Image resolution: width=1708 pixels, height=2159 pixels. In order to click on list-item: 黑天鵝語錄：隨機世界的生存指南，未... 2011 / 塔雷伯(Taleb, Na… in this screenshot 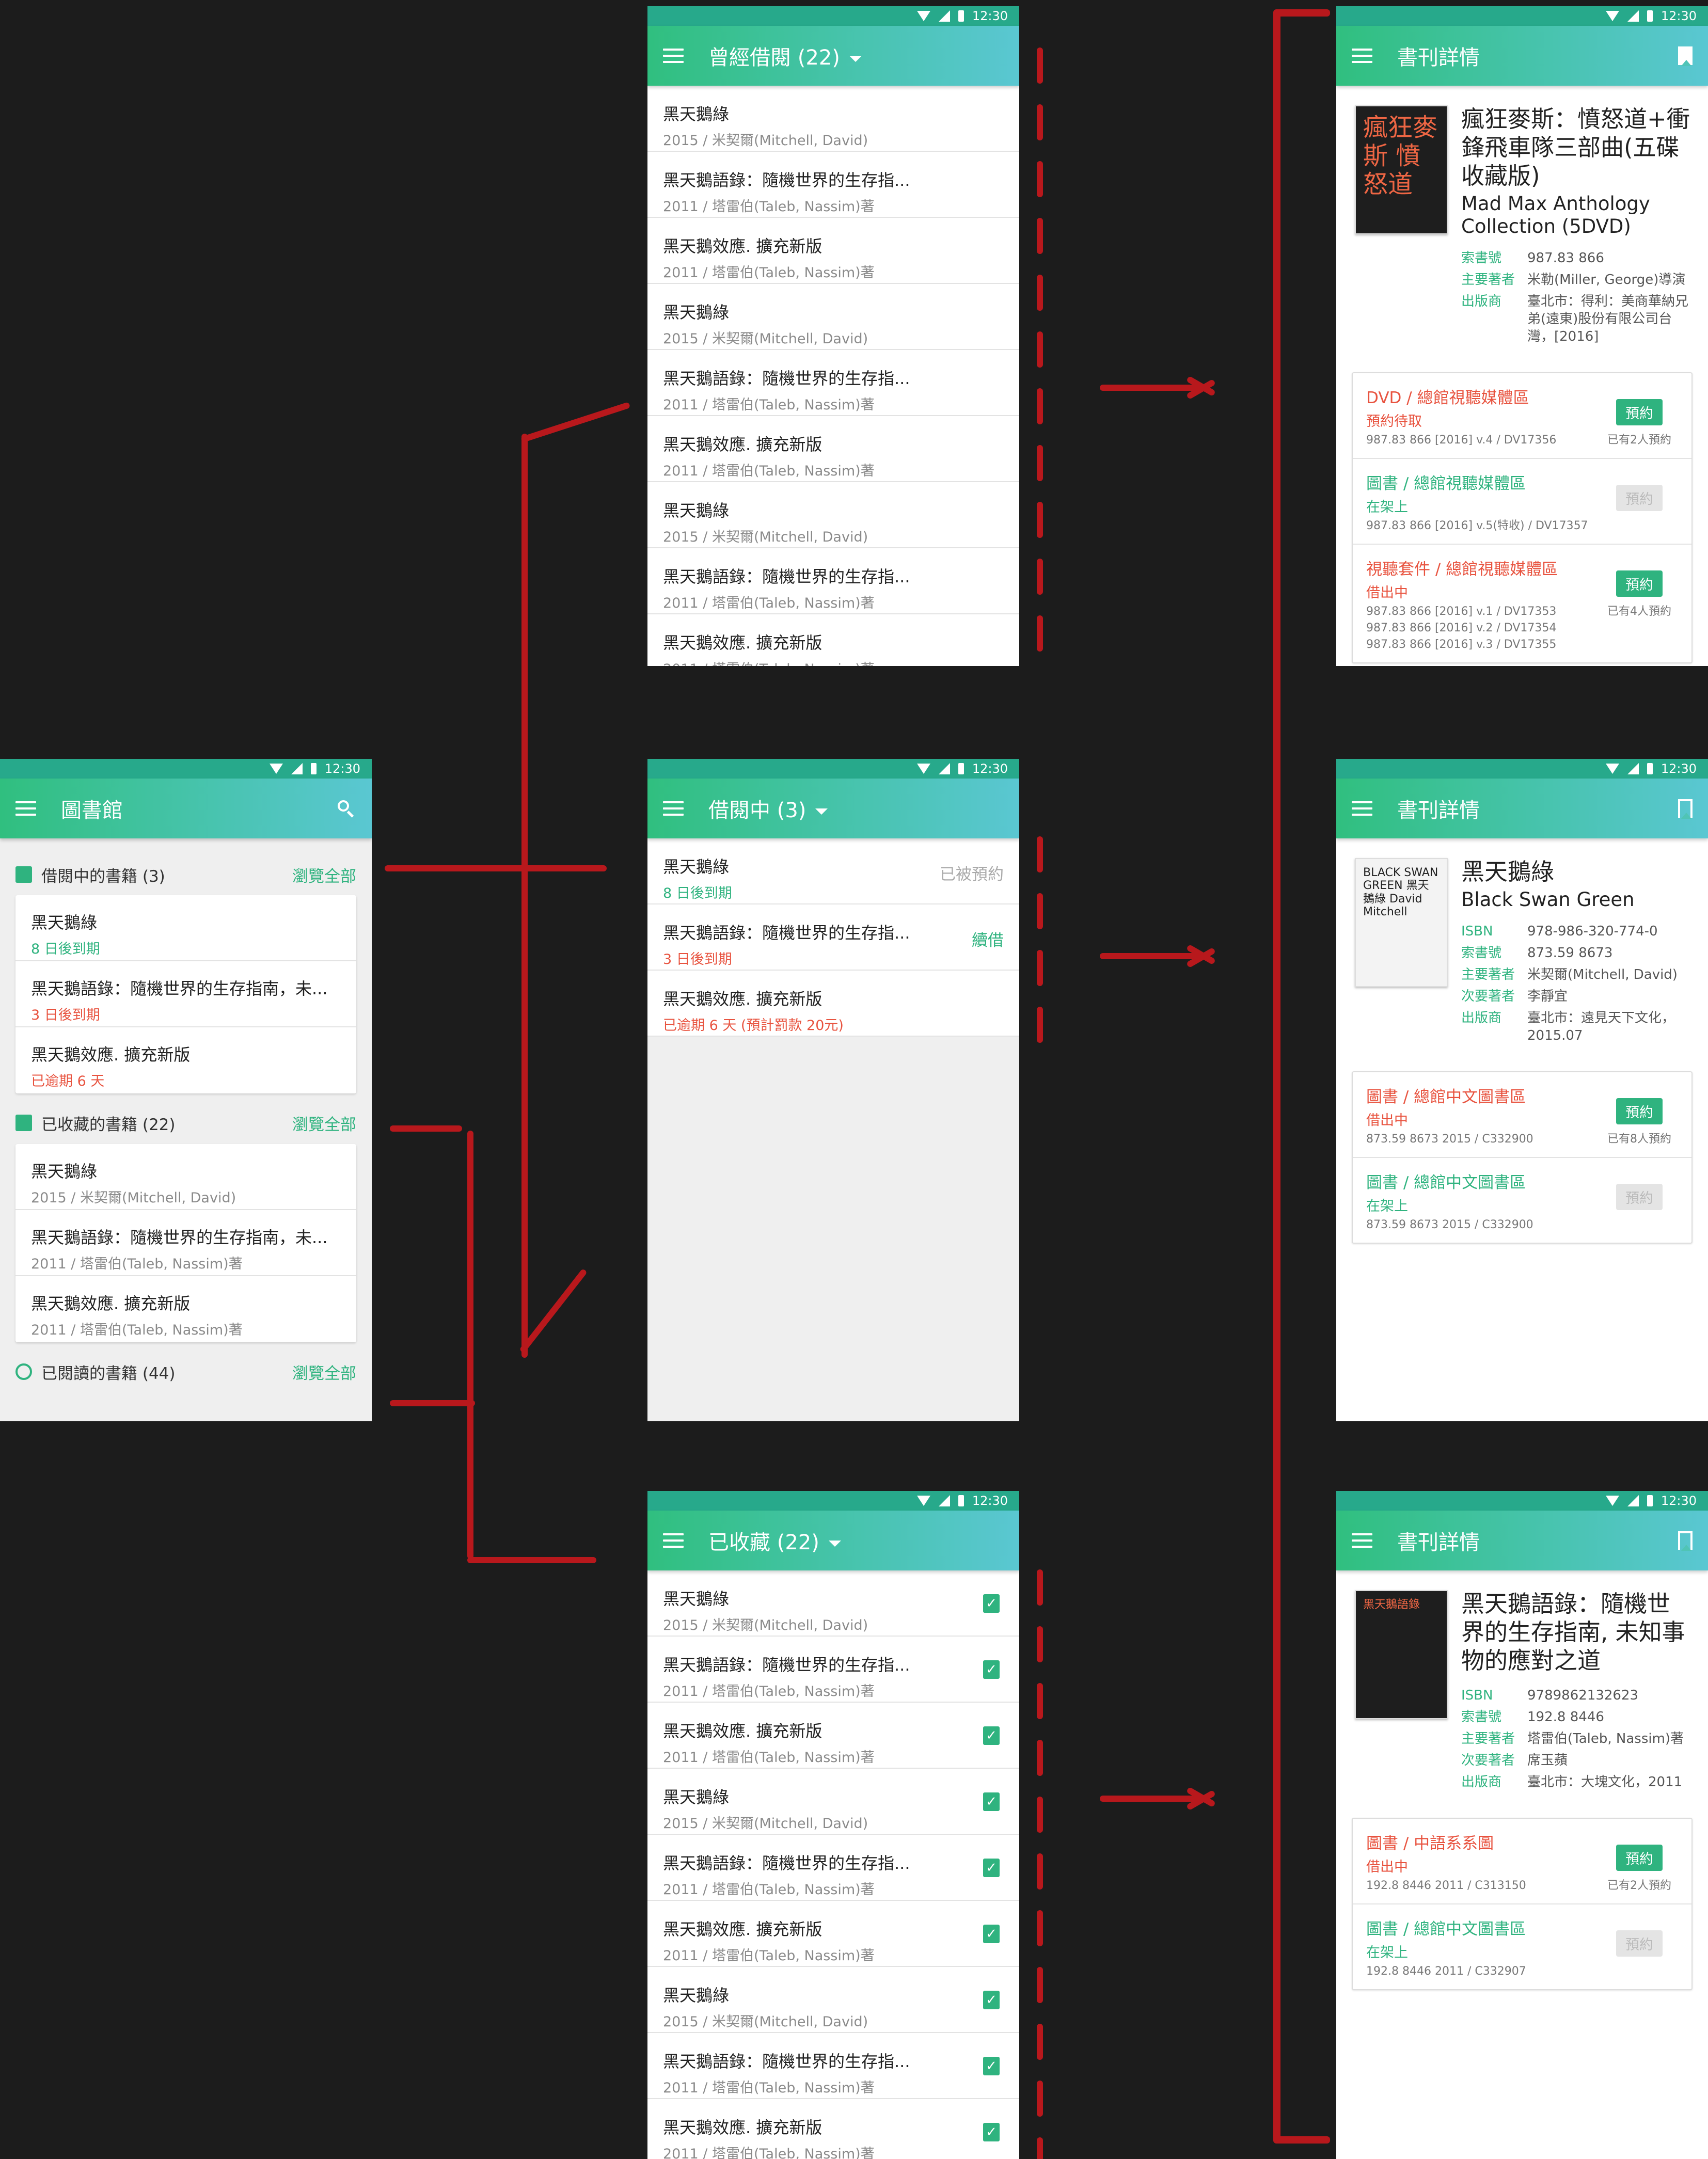, I will do `click(185, 1243)`.